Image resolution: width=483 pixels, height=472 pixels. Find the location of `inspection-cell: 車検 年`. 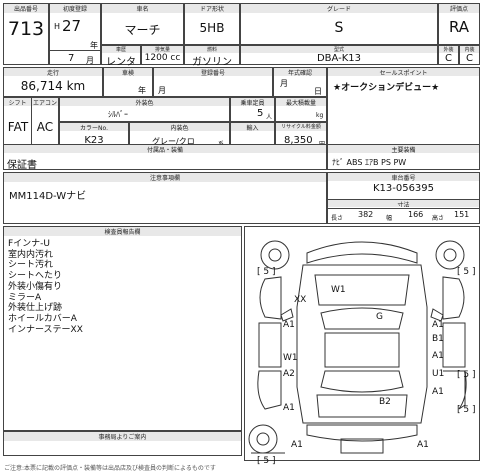

inspection-cell: 車検 年 is located at coordinates (128, 82).